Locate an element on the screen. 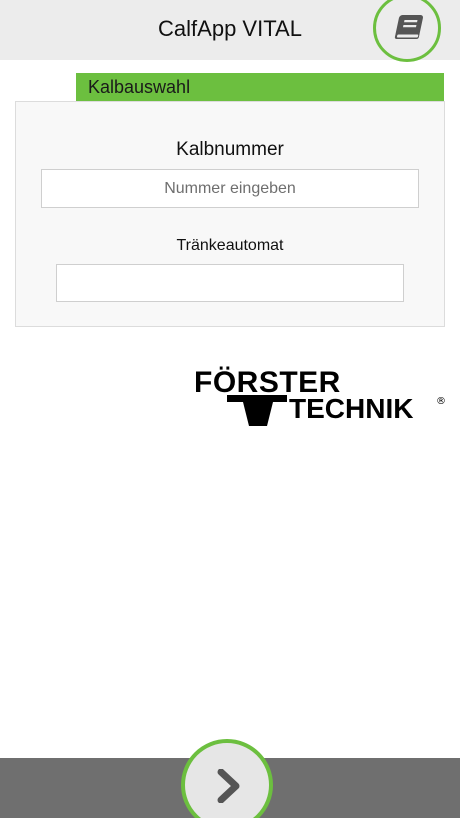 Image resolution: width=460 pixels, height=818 pixels. feeder-label: Tränkeautomat is located at coordinates (230, 245).